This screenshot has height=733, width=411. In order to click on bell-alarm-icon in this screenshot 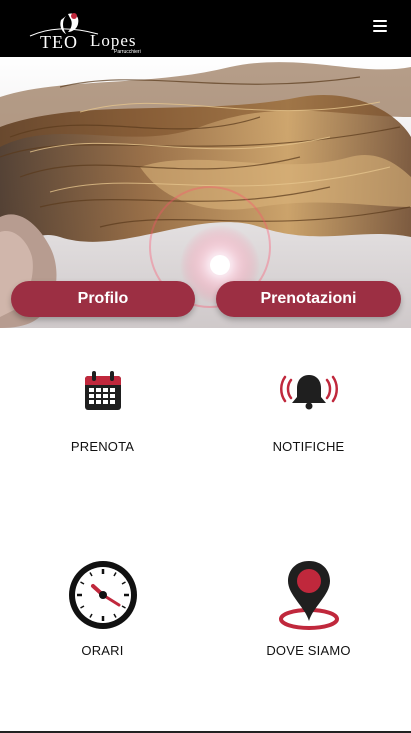, I will do `click(308, 392)`.